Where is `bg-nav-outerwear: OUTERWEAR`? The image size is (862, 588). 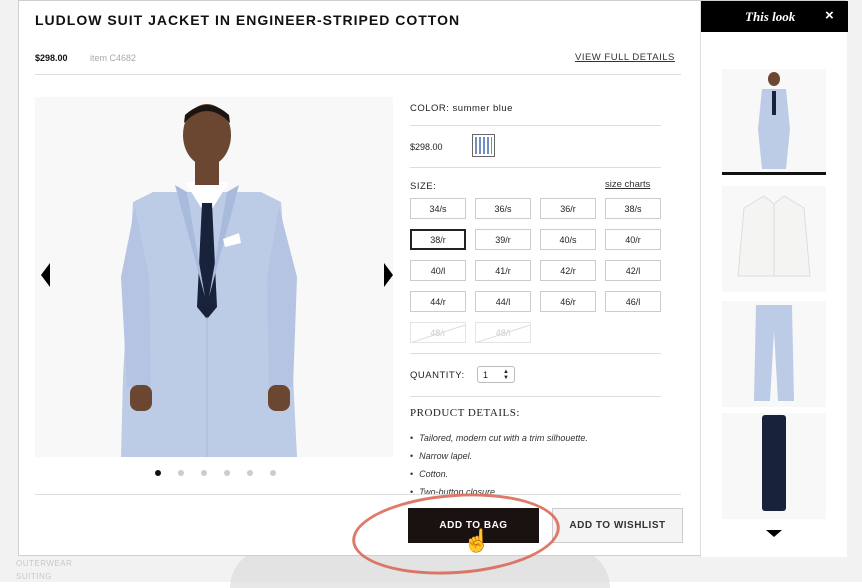
bg-nav-outerwear: OUTERWEAR is located at coordinates (44, 563).